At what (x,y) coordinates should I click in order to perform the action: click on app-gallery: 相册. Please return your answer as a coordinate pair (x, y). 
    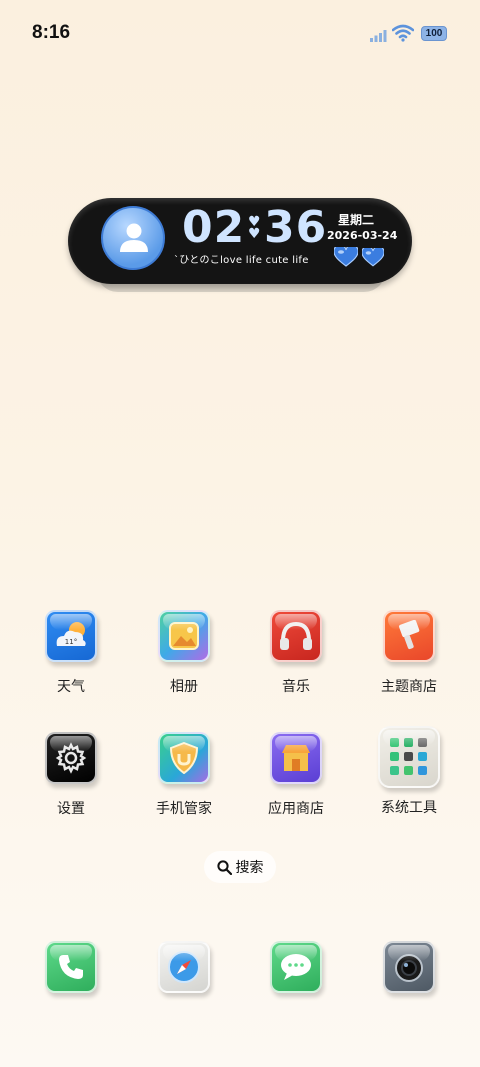
    Looking at the image, I should click on (184, 653).